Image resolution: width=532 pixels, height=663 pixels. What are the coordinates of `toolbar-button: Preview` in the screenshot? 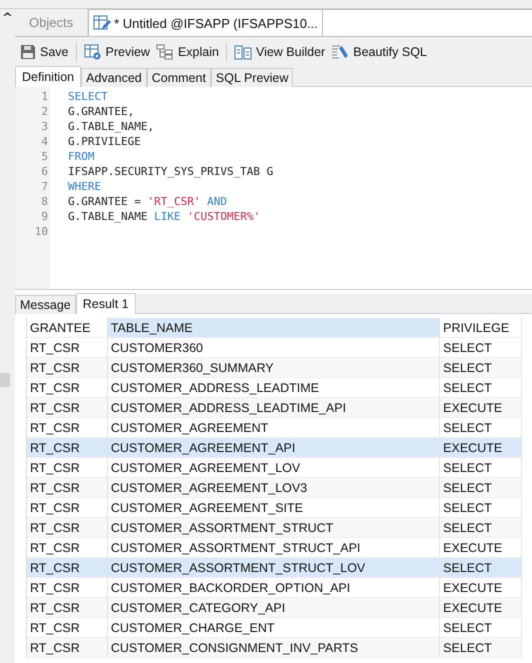 It's located at (116, 52).